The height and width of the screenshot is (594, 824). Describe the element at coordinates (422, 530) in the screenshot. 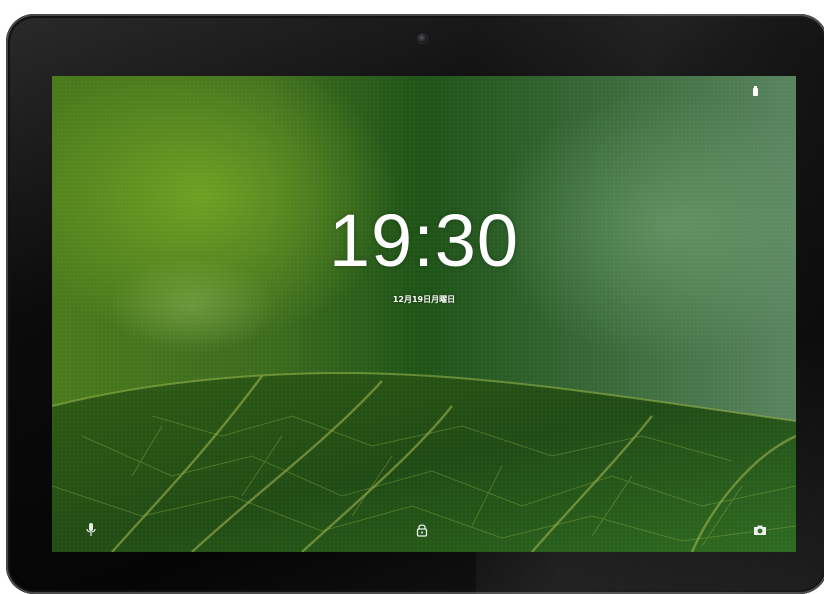

I see `lock-icon` at that location.